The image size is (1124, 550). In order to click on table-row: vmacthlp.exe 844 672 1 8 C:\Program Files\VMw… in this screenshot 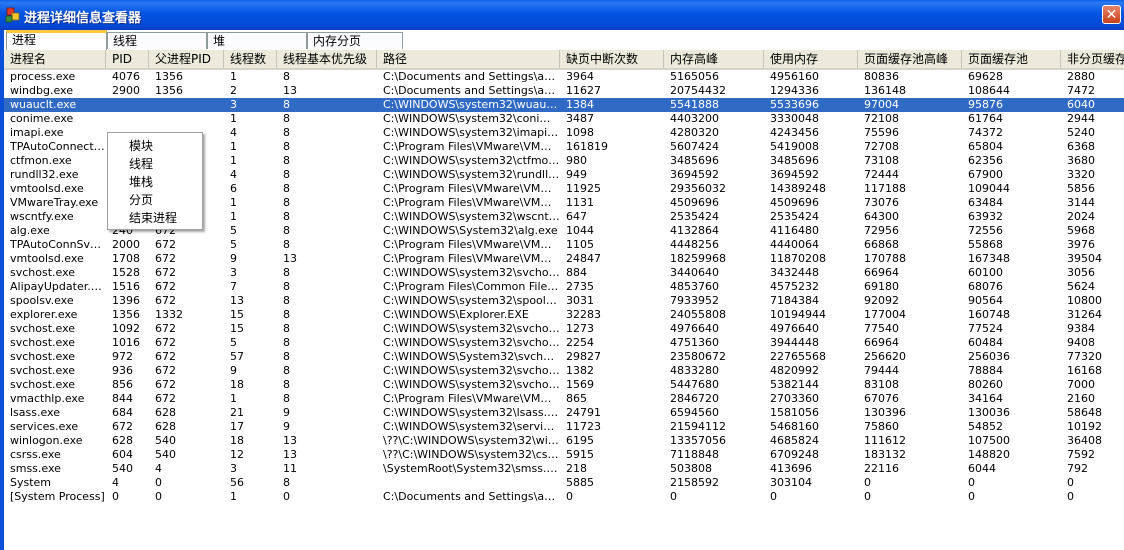, I will do `click(564, 399)`.